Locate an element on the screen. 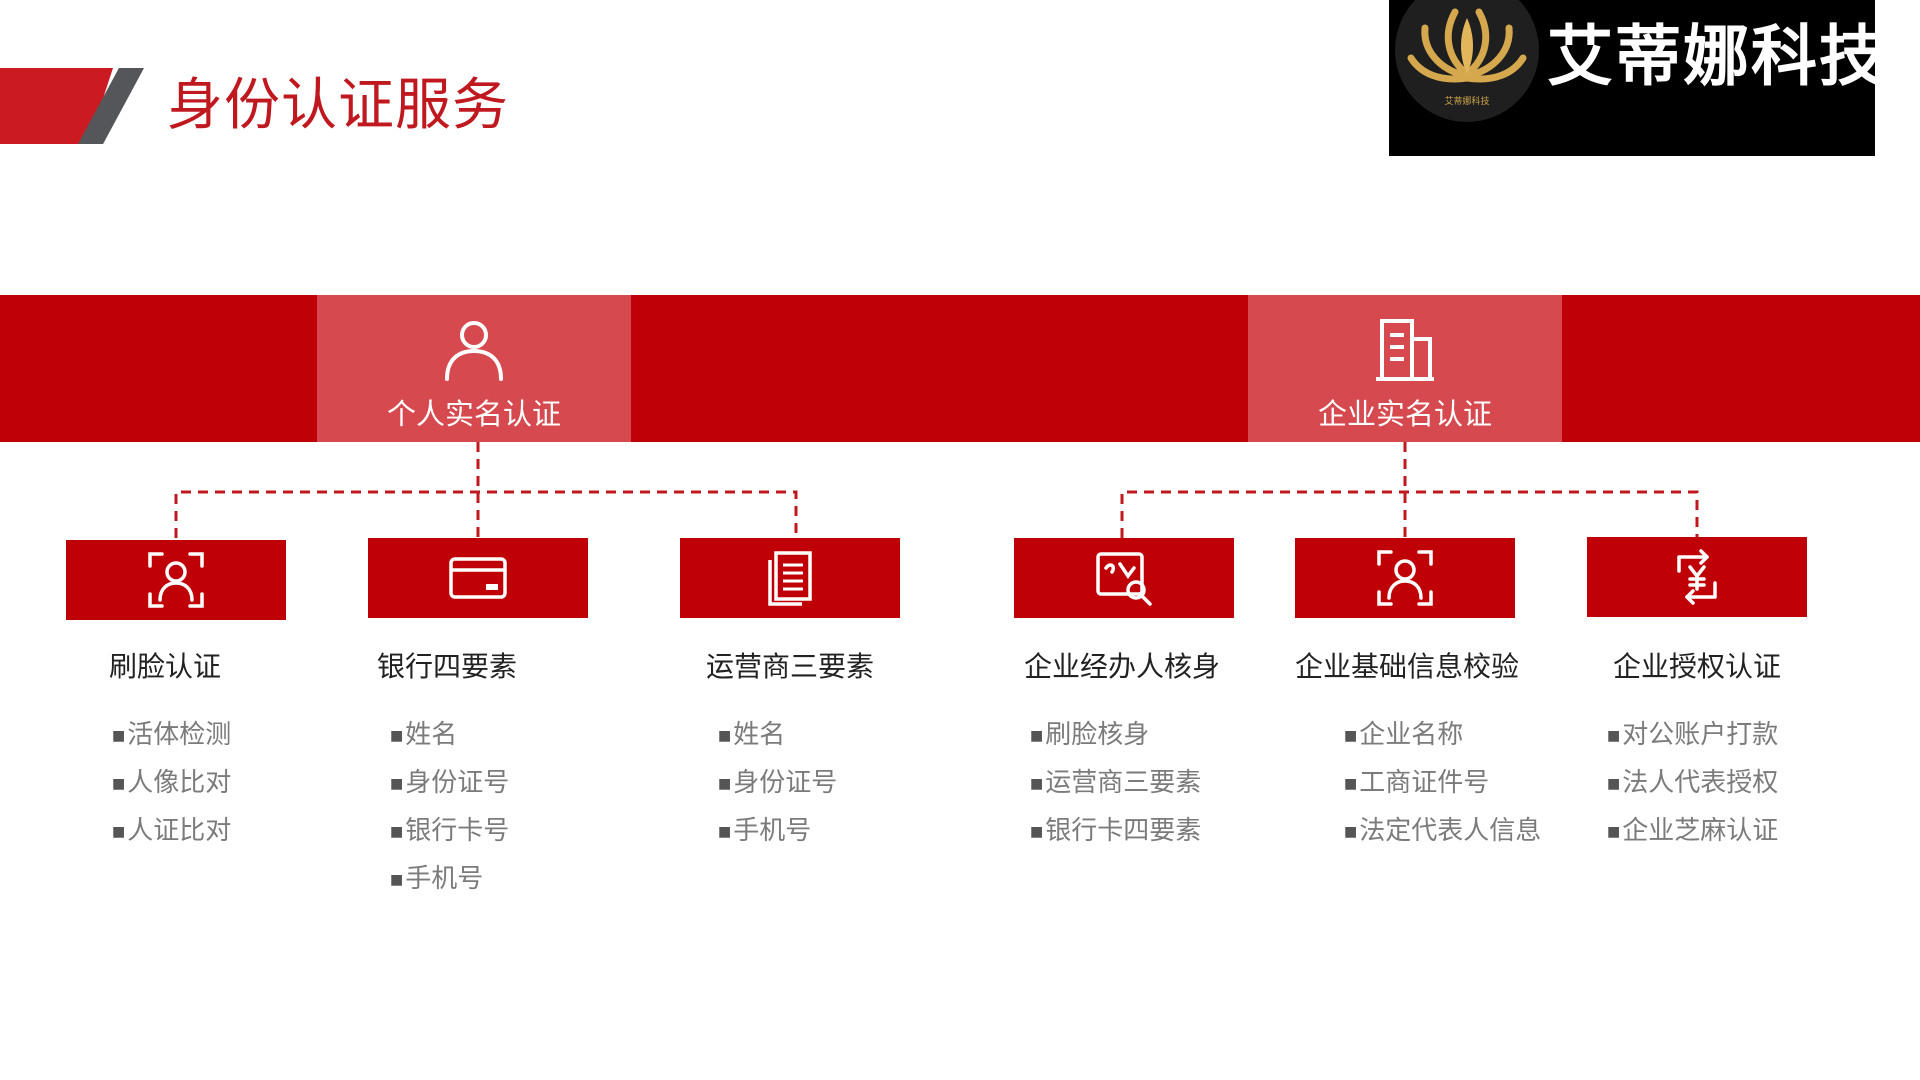 Image resolution: width=1920 pixels, height=1080 pixels. logo-small-text: 艾蒂娜科技 is located at coordinates (1467, 102).